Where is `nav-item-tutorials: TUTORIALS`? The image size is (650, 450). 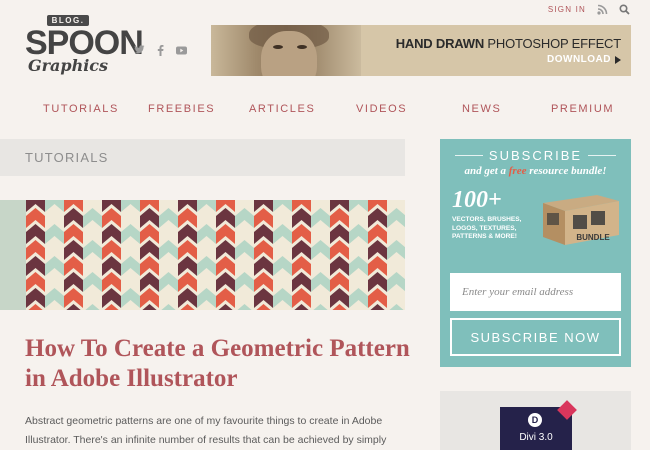
nav-item-tutorials: TUTORIALS is located at coordinates (81, 109).